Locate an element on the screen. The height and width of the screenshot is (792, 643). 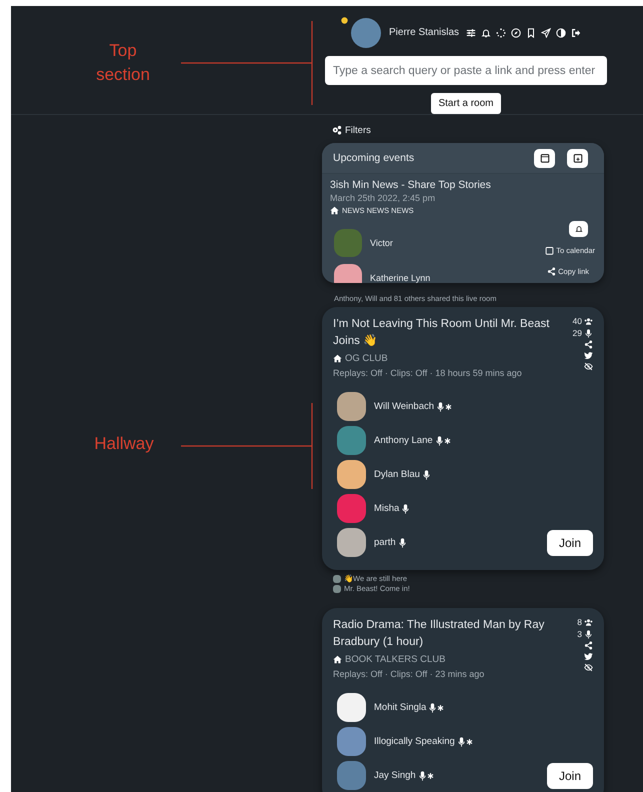
annotation-label: Hallway is located at coordinates (124, 444).